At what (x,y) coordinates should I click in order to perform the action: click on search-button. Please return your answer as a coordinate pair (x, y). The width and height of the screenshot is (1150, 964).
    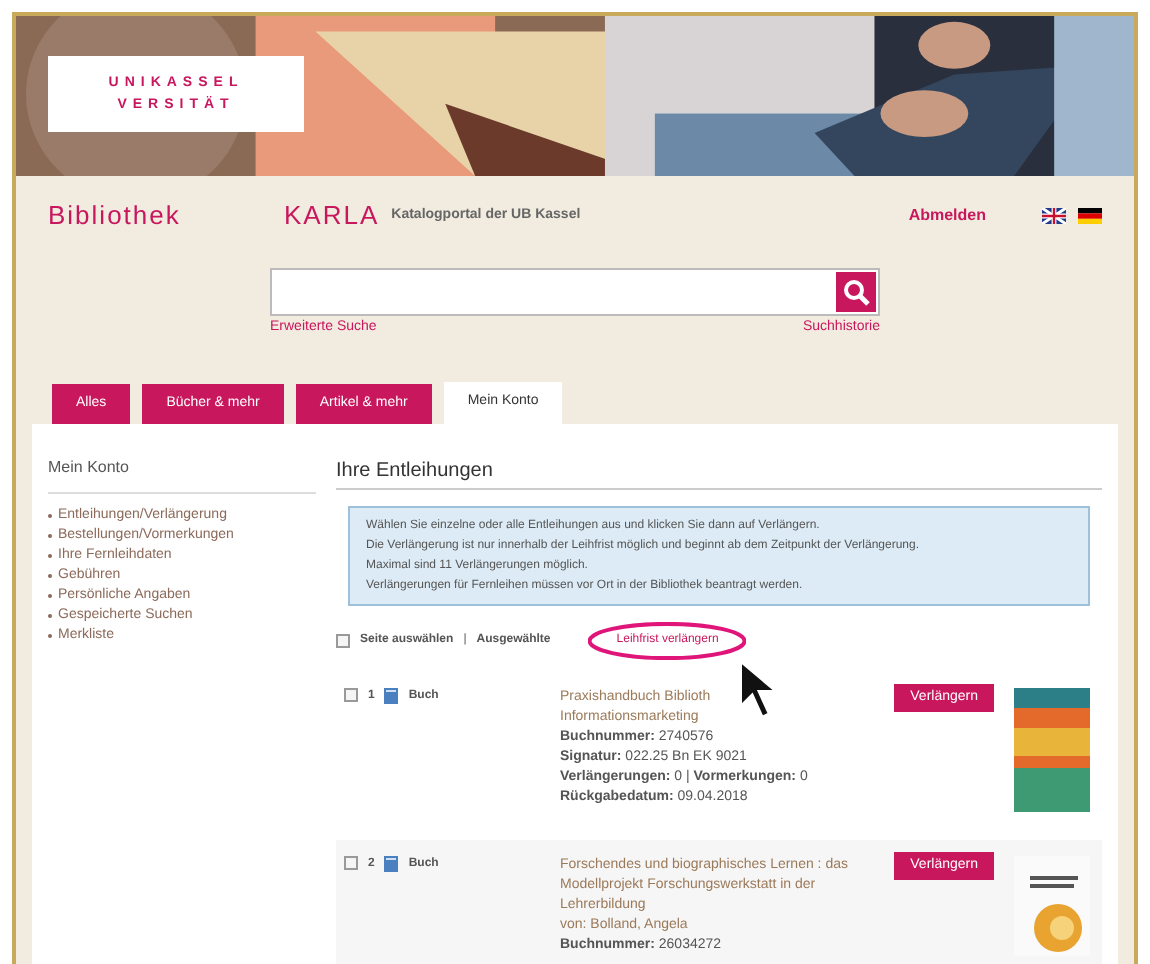
    Looking at the image, I should click on (856, 291).